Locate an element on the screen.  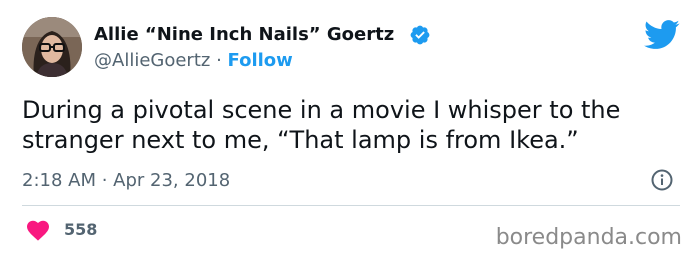
heart-icon is located at coordinates (38, 230).